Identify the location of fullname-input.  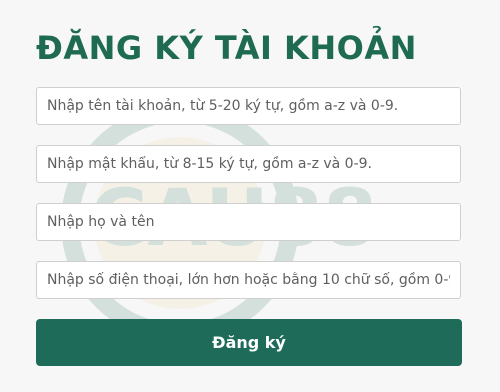
(248, 222).